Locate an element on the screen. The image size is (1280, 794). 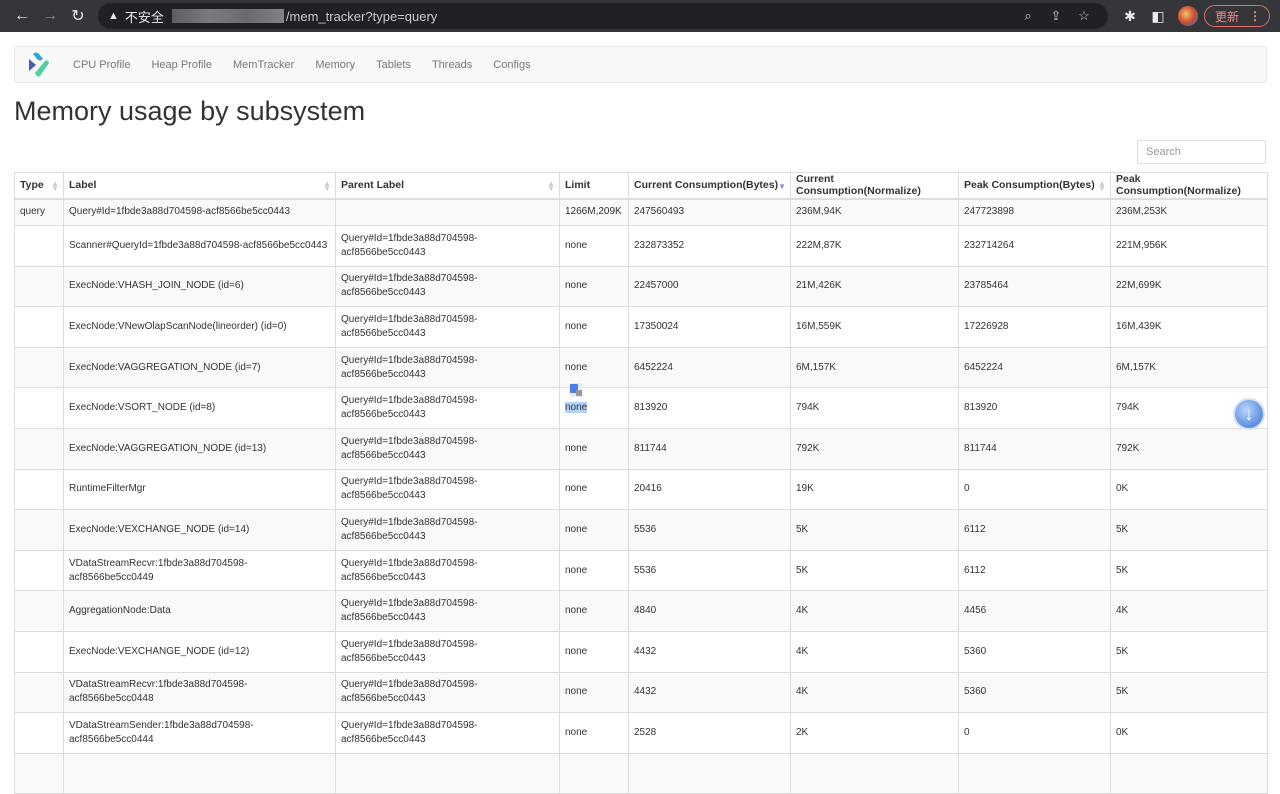
col-header-type: Type ▲ ▼ is located at coordinates (39, 186).